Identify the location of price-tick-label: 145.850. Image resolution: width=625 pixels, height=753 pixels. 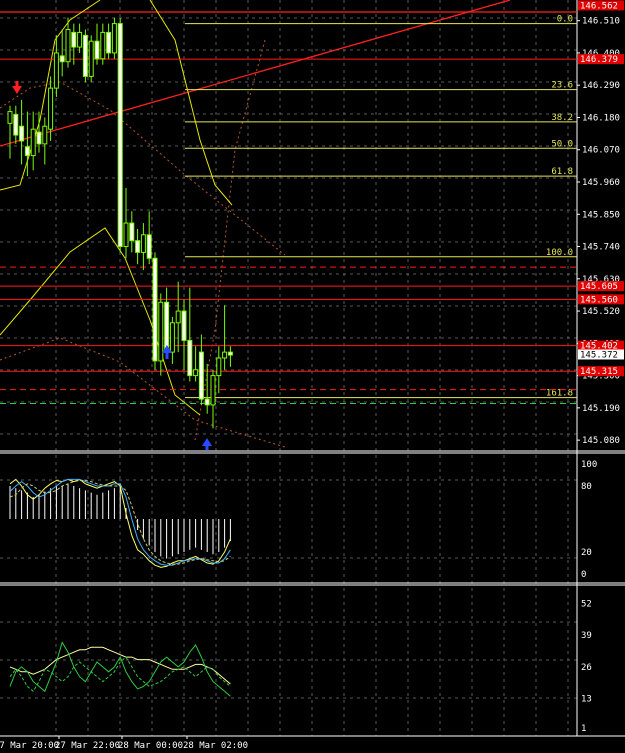
(601, 215).